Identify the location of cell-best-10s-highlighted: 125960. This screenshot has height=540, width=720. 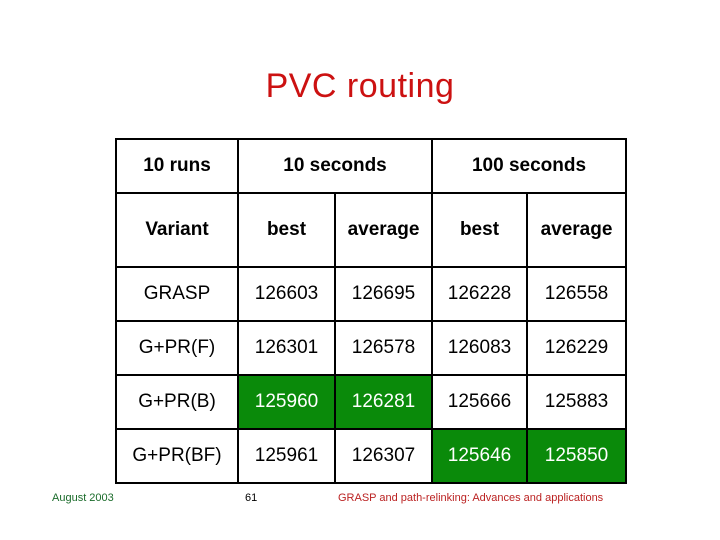
(286, 402).